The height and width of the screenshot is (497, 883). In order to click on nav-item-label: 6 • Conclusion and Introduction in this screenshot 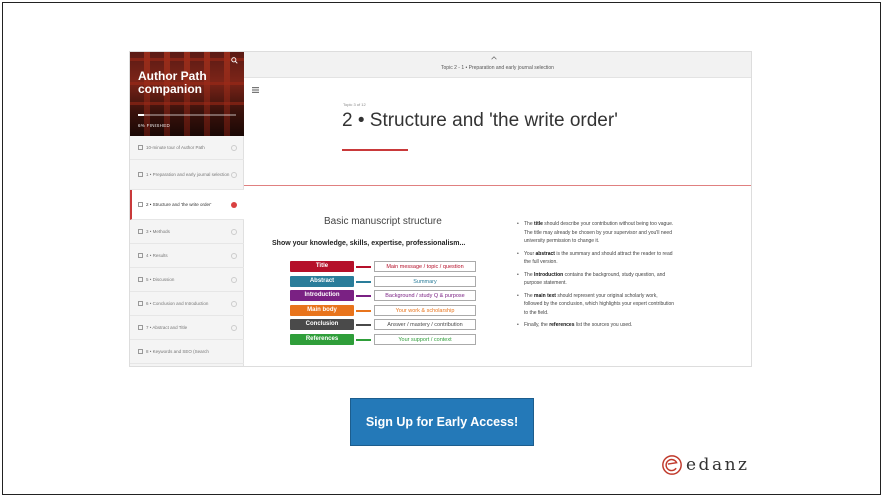, I will do `click(177, 303)`.